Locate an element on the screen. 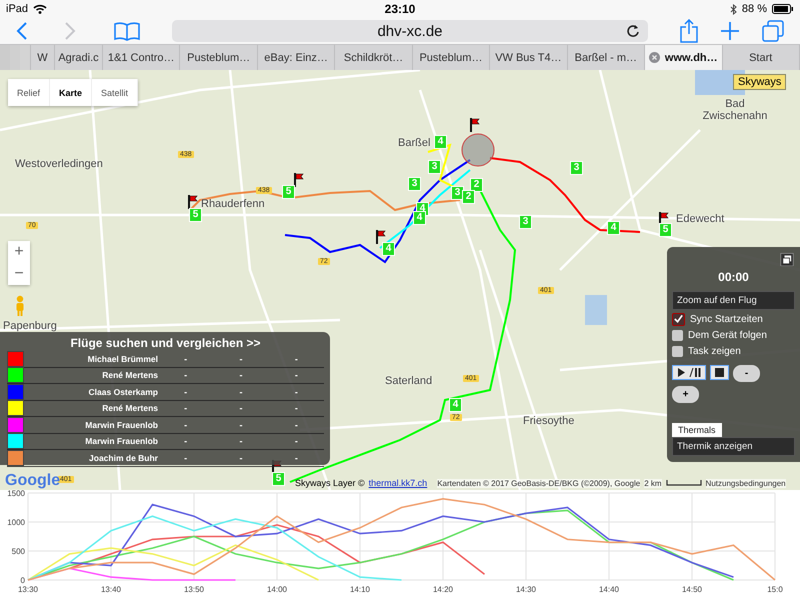 Image resolution: width=800 pixels, height=600 pixels. pilot-name: Claas Osterkamp is located at coordinates (123, 391).